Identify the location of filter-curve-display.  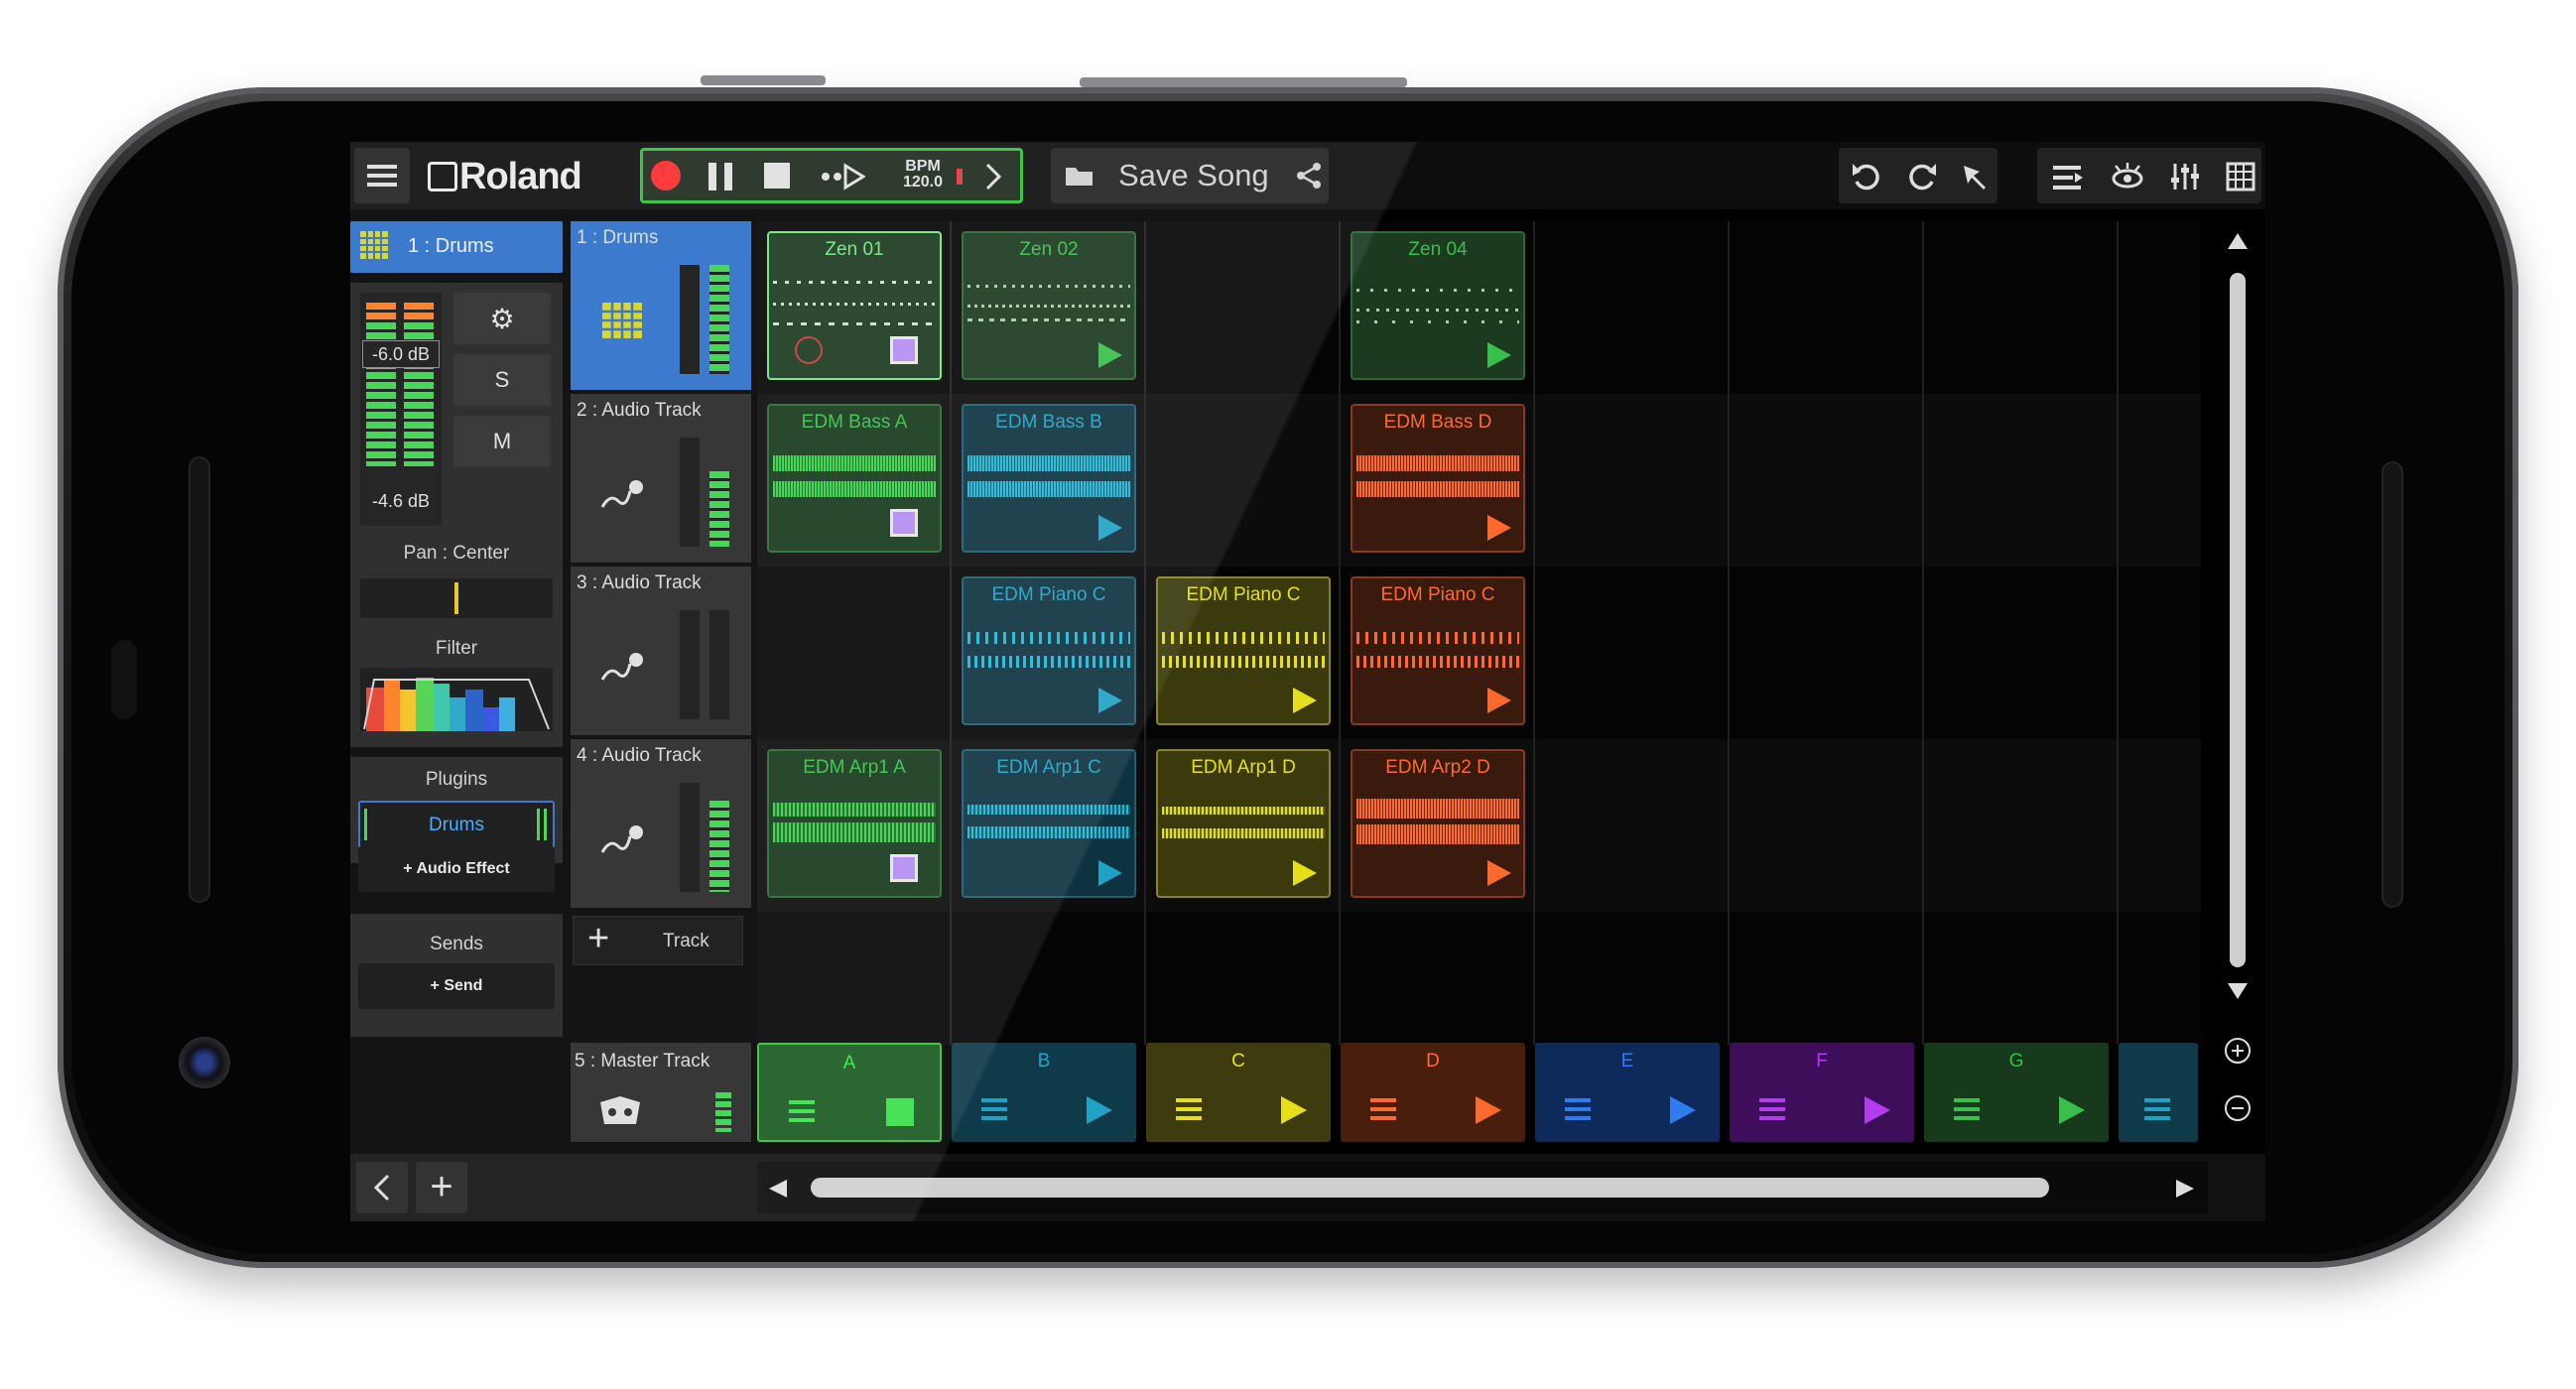
(457, 699).